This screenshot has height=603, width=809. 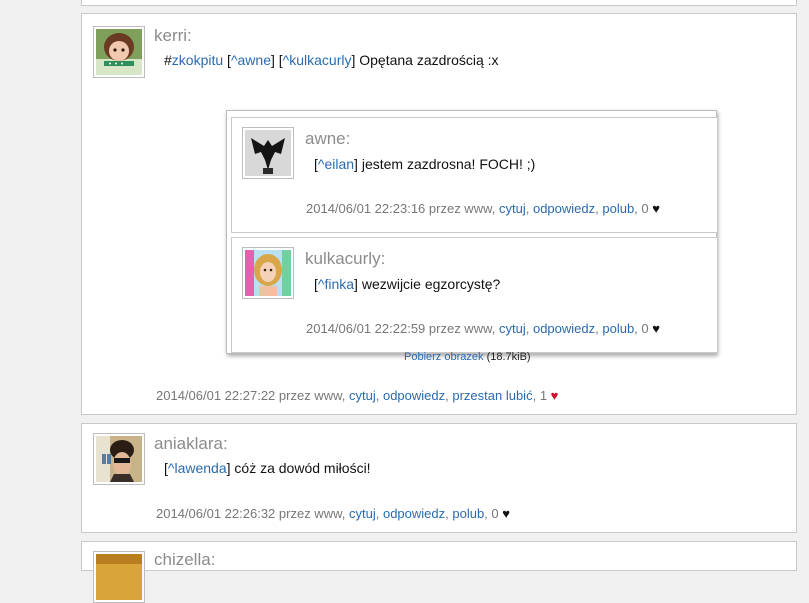 What do you see at coordinates (302, 468) in the screenshot?
I see `message-text: cóż za dowód miłości!` at bounding box center [302, 468].